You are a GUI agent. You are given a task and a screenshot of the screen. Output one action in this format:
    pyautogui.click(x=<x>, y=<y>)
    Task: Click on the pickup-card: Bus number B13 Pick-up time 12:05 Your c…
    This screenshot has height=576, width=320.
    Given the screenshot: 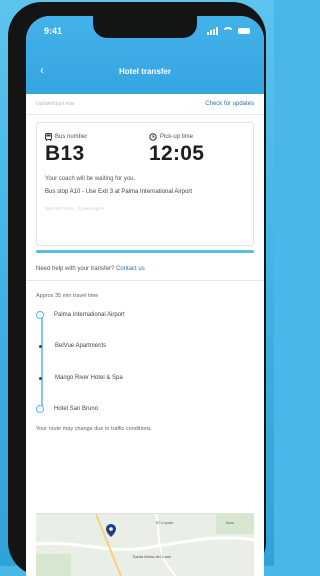 What is the action you would take?
    pyautogui.click(x=145, y=184)
    